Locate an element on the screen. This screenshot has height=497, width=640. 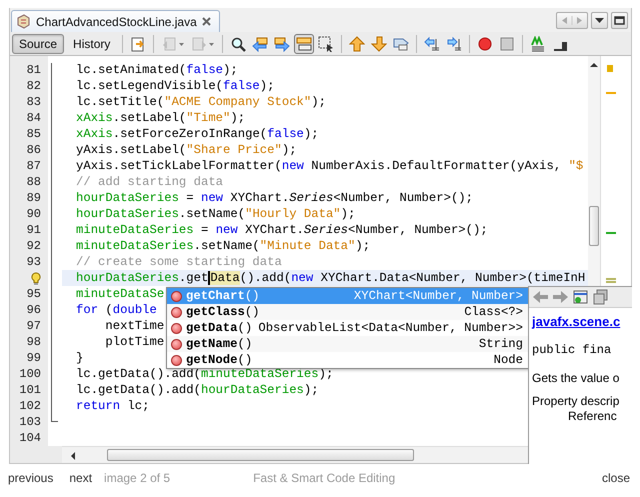
line-number: 93 is located at coordinates (34, 262).